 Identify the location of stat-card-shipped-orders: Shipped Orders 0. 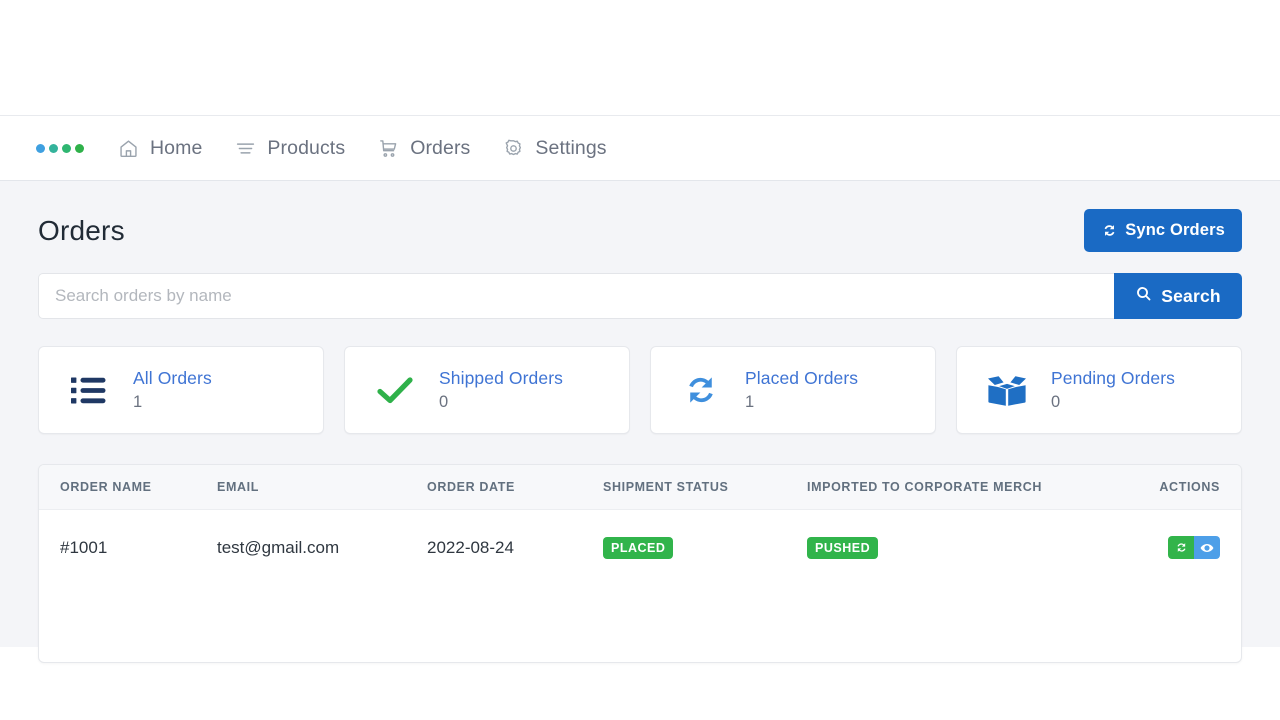
(487, 390).